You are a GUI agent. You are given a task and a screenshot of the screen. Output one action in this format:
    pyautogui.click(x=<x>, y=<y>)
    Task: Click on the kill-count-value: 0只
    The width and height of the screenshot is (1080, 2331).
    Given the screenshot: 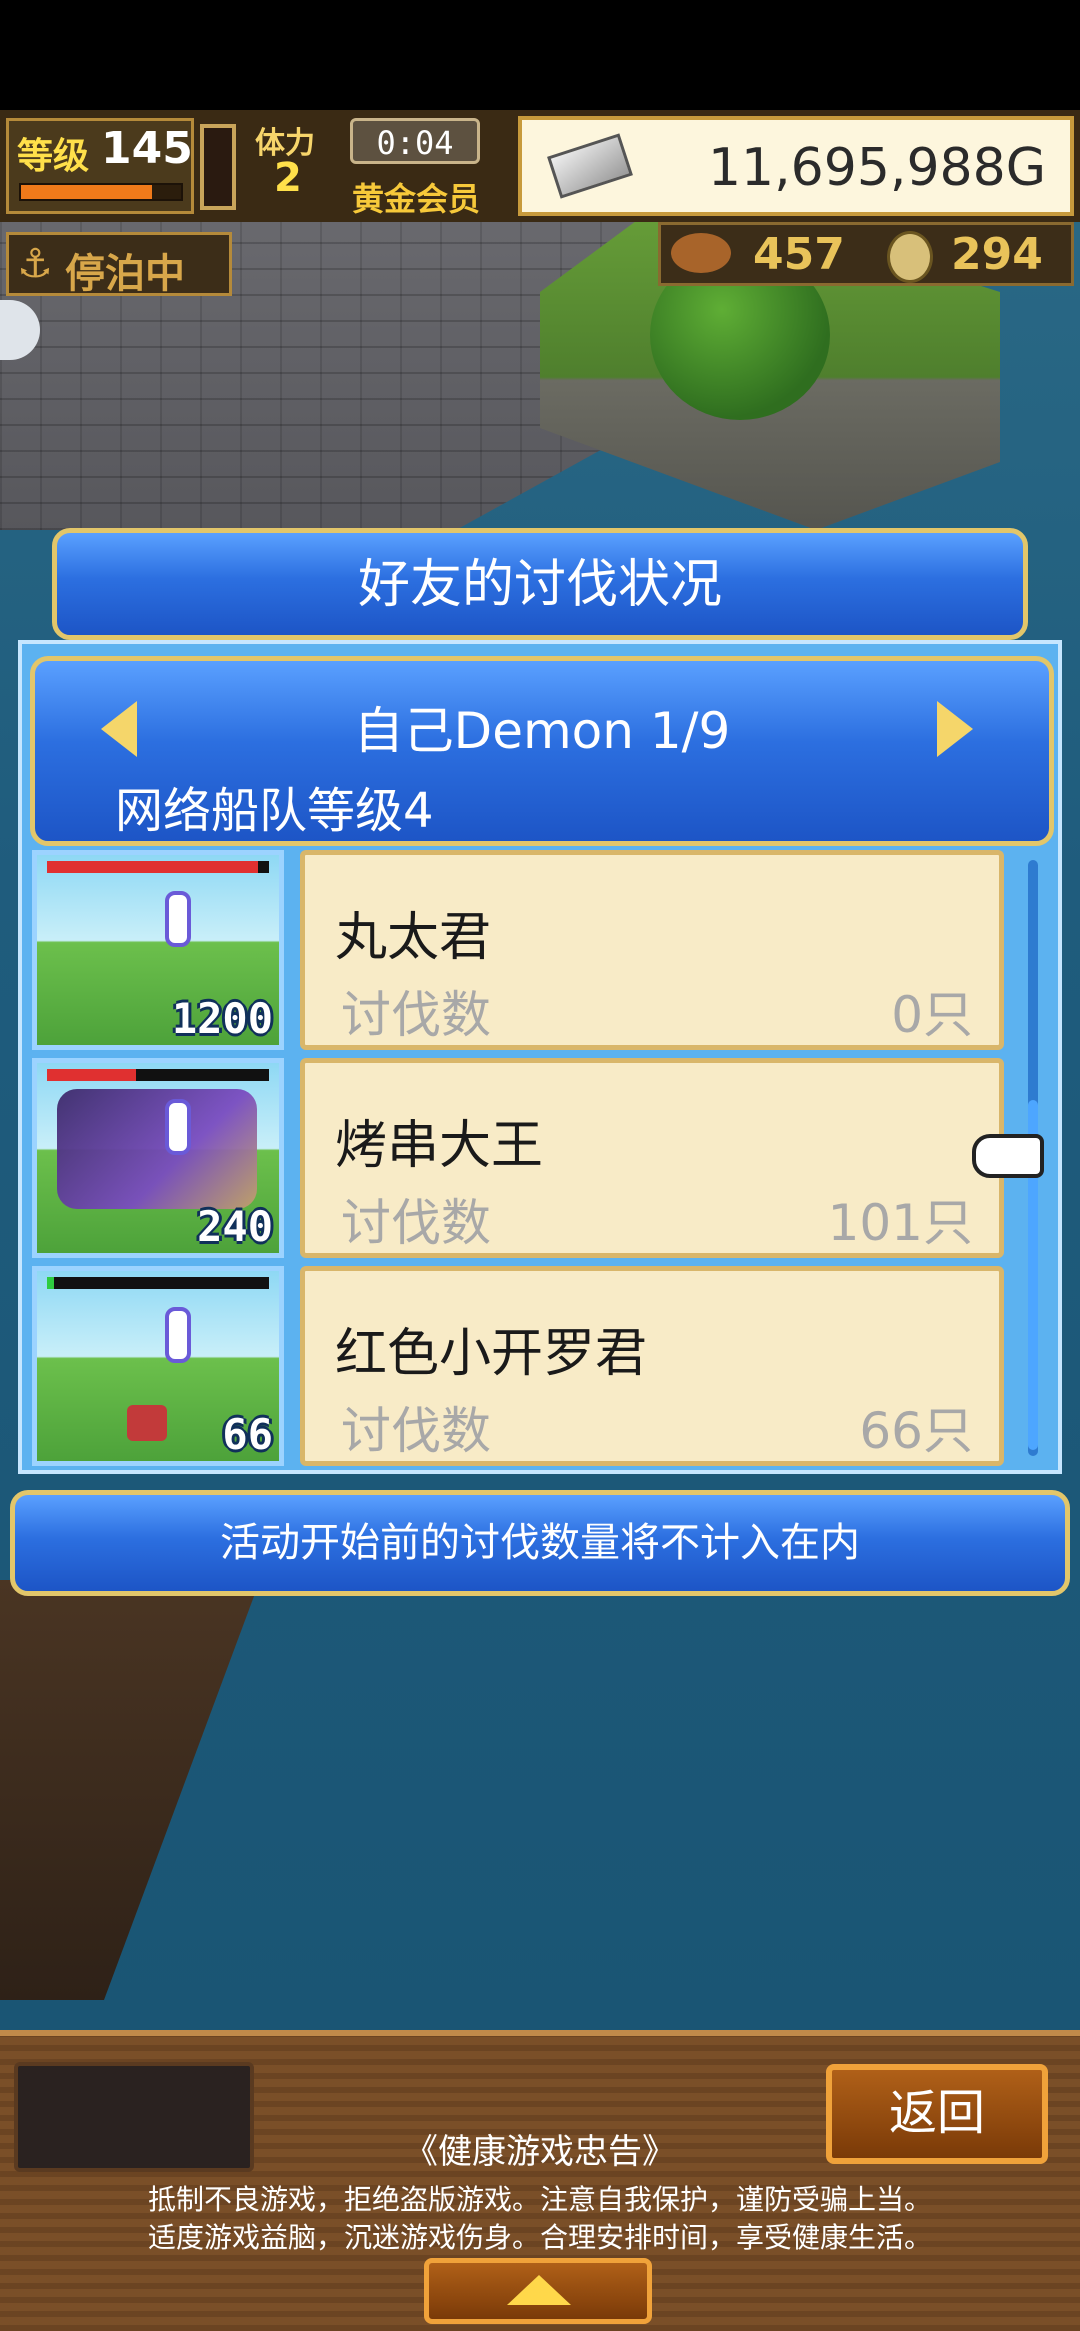 What is the action you would take?
    pyautogui.click(x=932, y=1015)
    